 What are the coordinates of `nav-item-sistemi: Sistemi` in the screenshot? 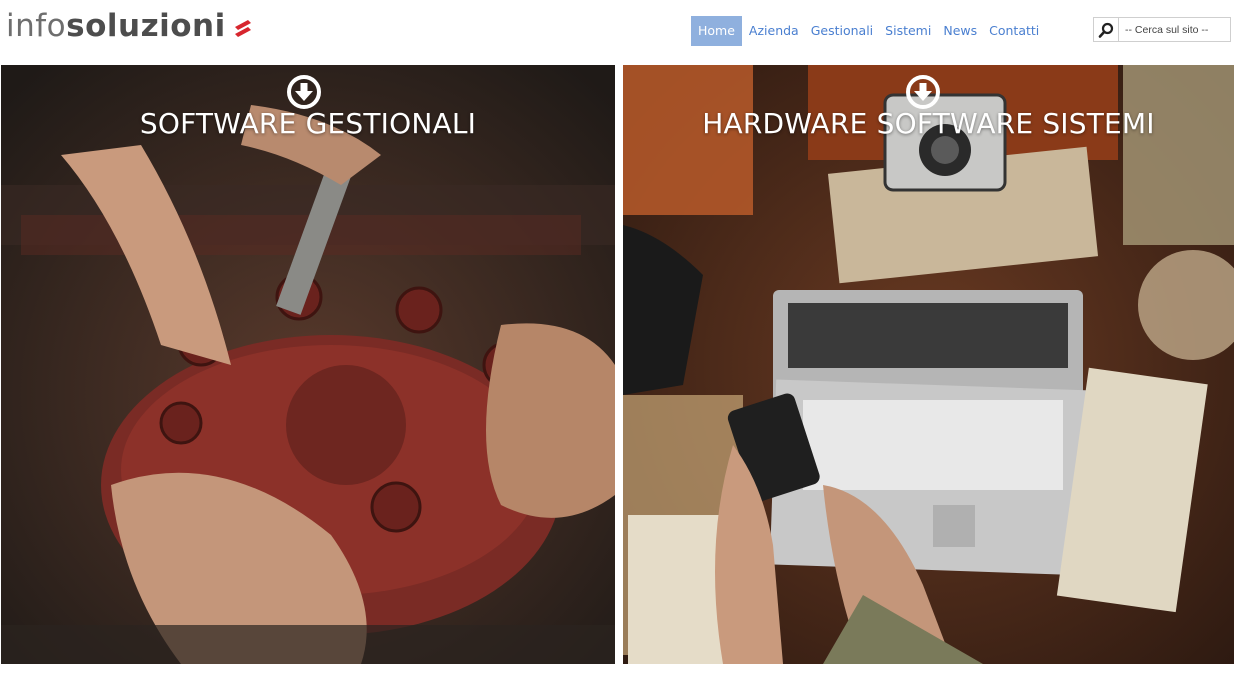 It's located at (908, 31).